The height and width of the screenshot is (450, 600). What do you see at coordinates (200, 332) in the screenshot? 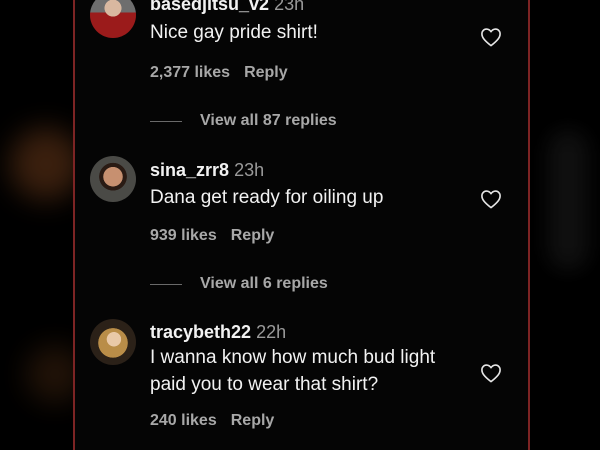
I see `comment-username: tracybeth22` at bounding box center [200, 332].